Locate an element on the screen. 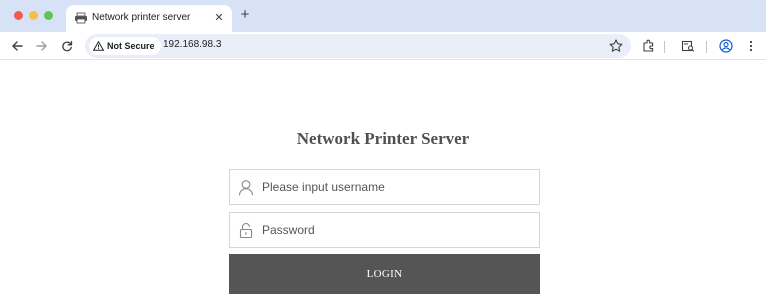 This screenshot has height=307, width=766. back-arrow-icon is located at coordinates (17, 46).